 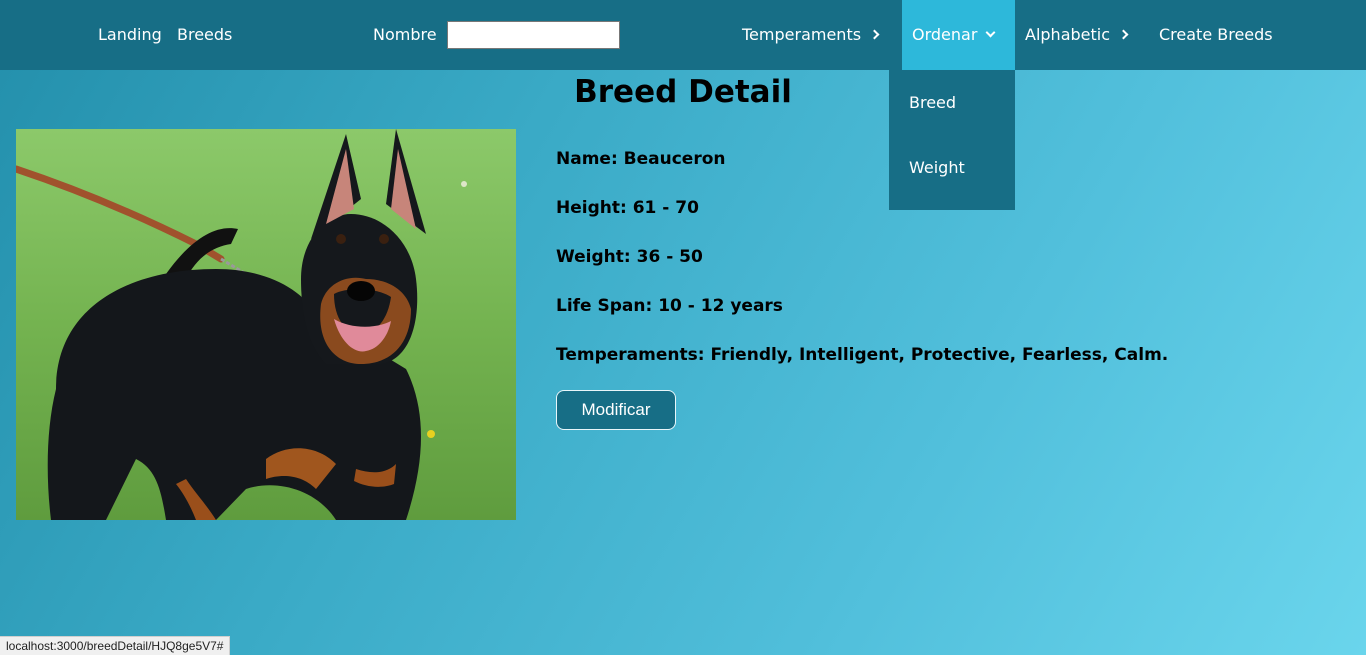 I want to click on nav-temperaments-menu: Temperaments, so click(x=811, y=35).